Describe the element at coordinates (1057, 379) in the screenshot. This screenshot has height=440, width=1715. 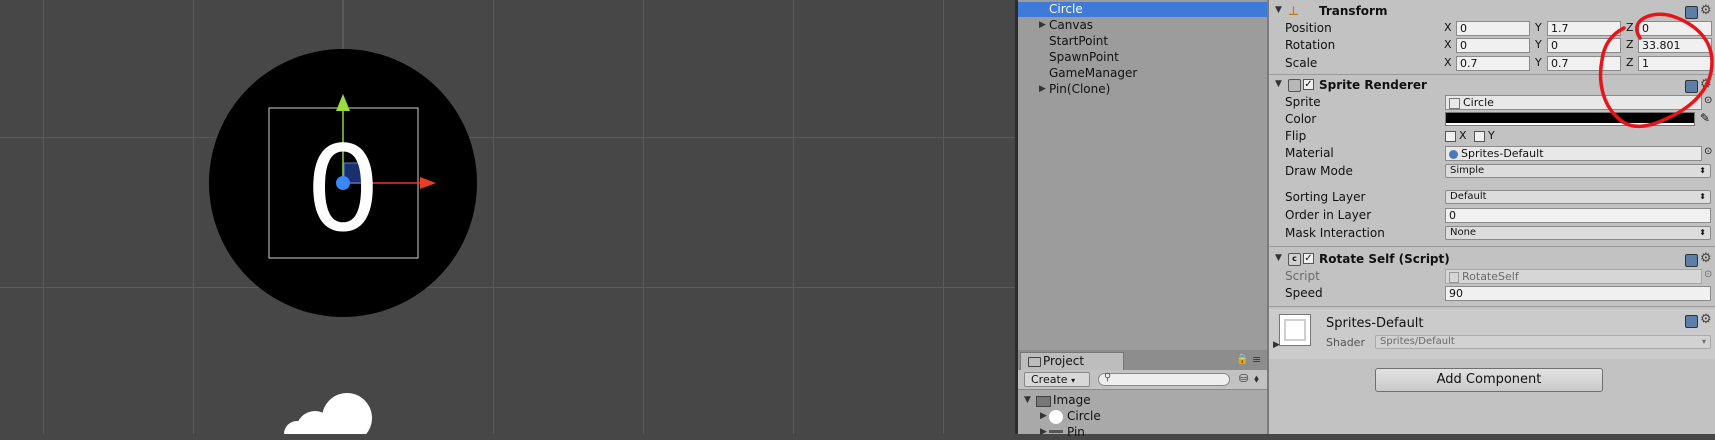
I see `create-button: Create ▾` at that location.